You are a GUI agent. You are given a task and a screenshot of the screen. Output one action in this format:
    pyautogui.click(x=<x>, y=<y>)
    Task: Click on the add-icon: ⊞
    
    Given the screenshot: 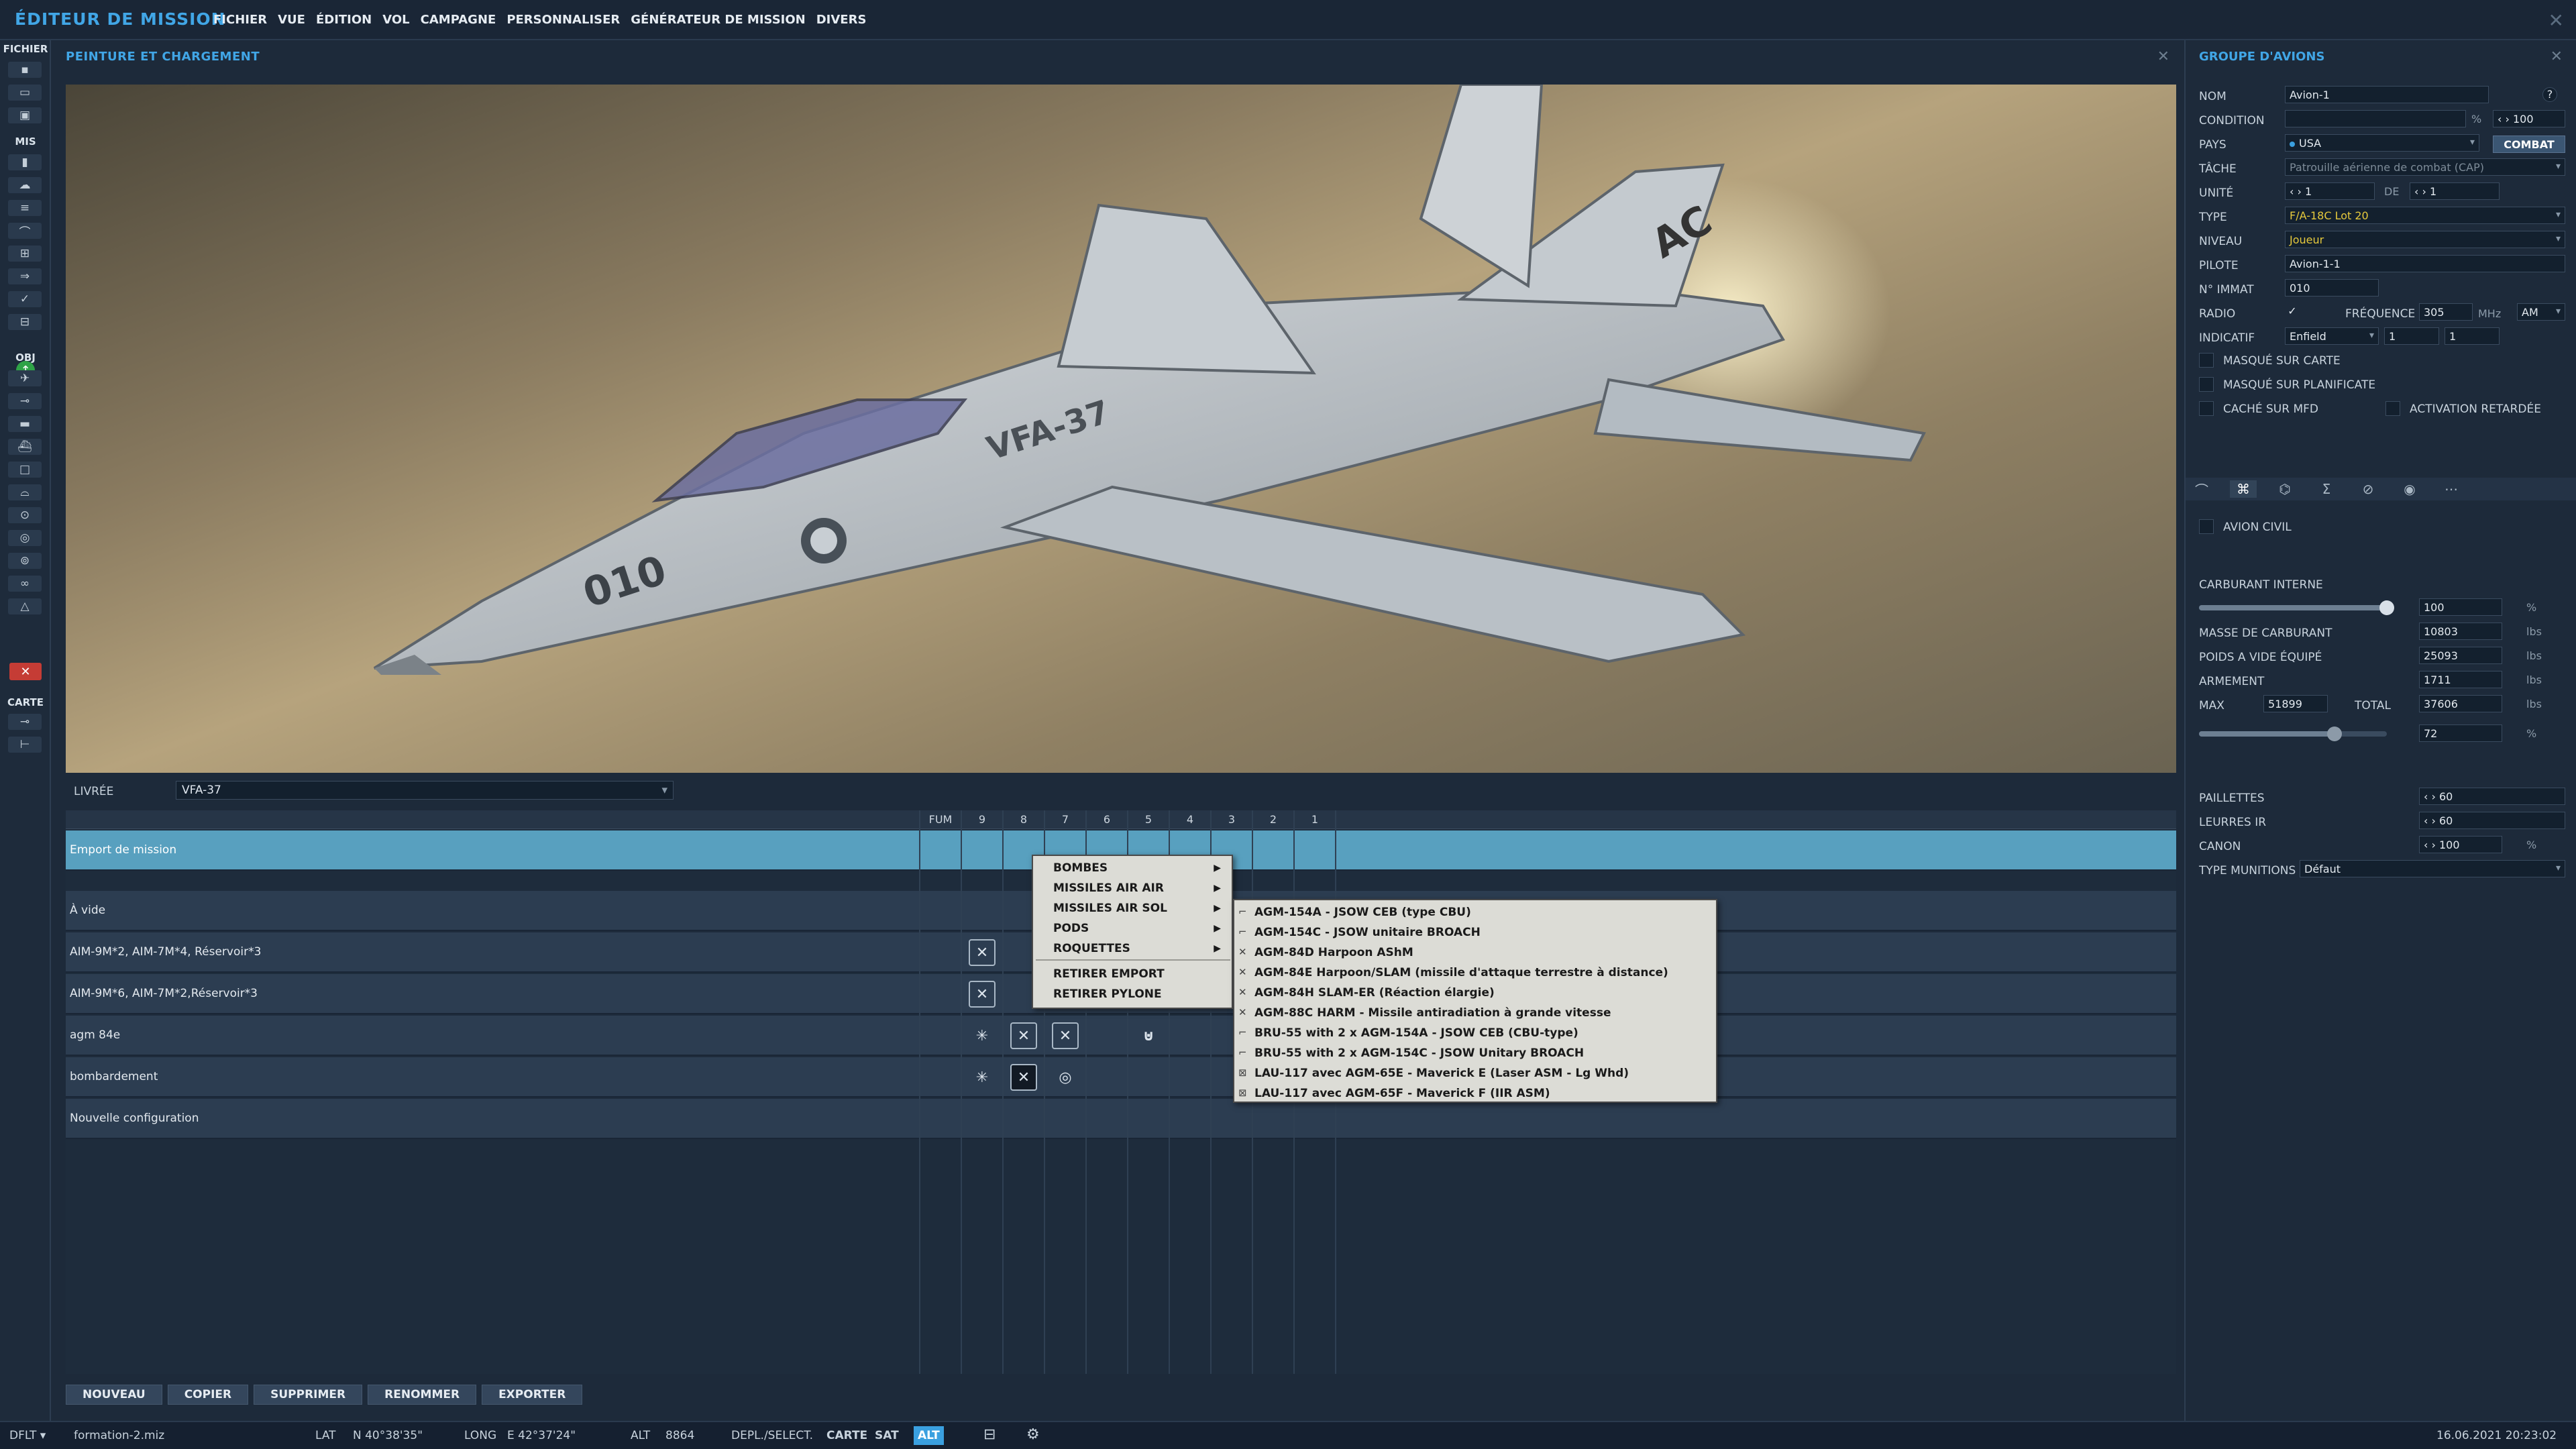 What is the action you would take?
    pyautogui.click(x=25, y=254)
    